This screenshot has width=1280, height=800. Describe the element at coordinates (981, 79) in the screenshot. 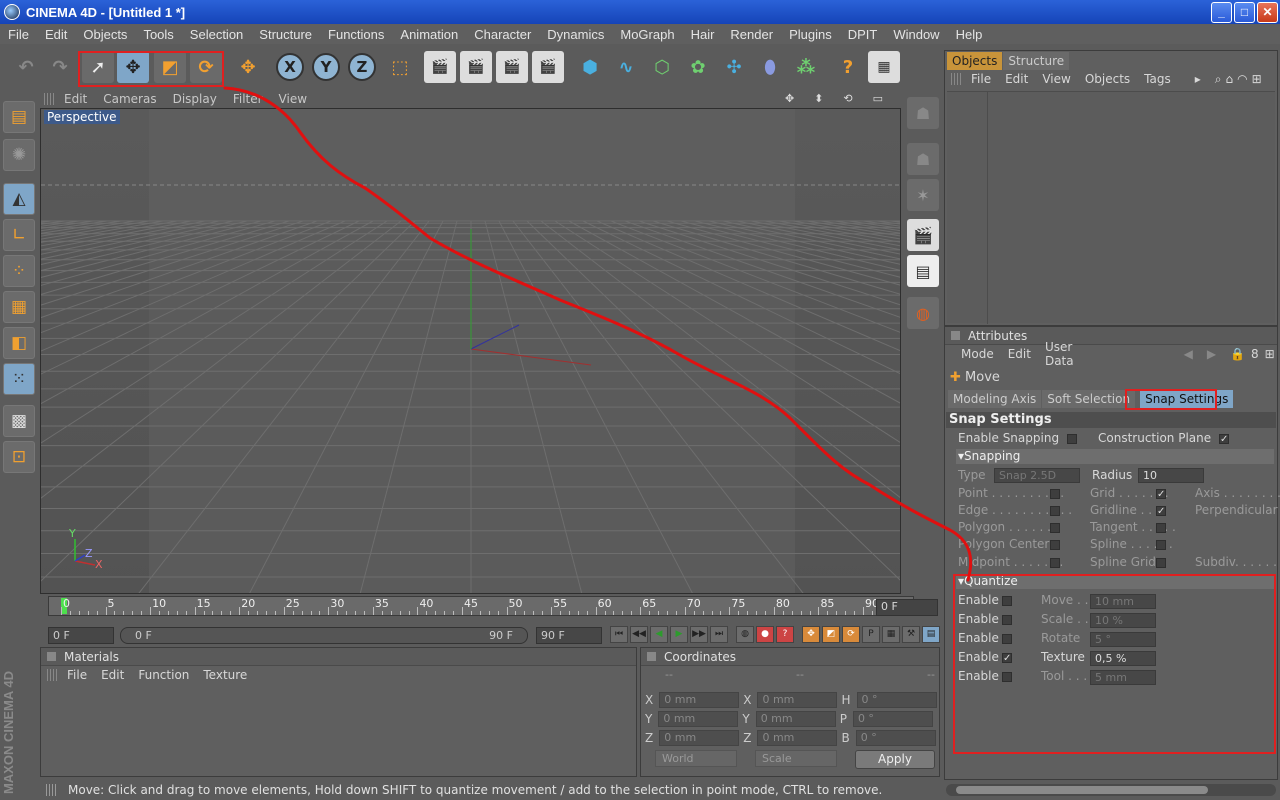

I see `objects-menu-file: File` at that location.